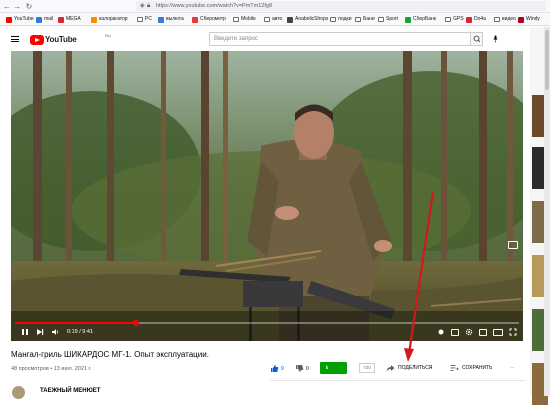 The width and height of the screenshot is (550, 405). I want to click on scrollbar-thumb, so click(547, 60).